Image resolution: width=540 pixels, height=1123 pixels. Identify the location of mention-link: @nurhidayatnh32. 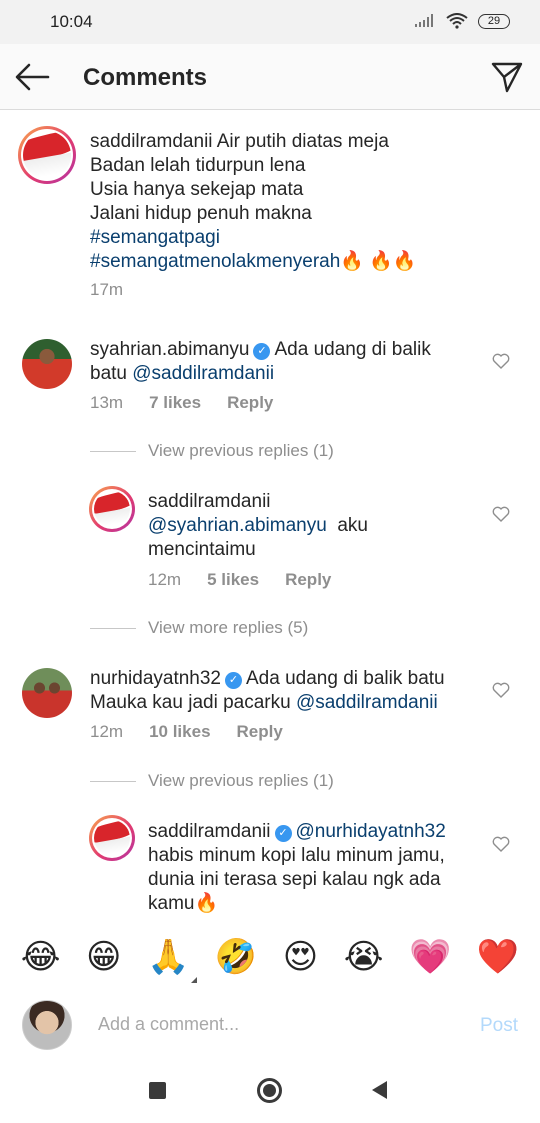
(371, 831).